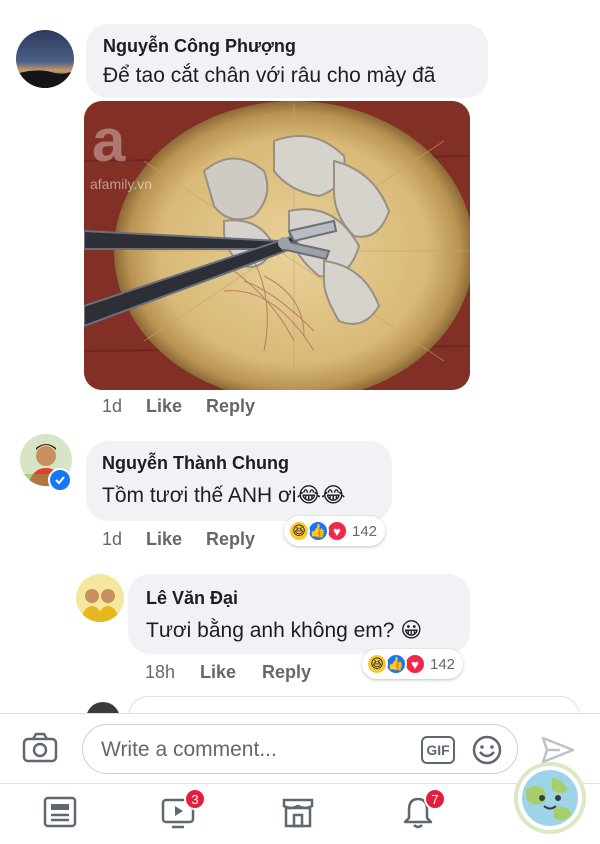  What do you see at coordinates (224, 495) in the screenshot?
I see `comment-text: Tồm tươi thế ANH ơi😂😂` at bounding box center [224, 495].